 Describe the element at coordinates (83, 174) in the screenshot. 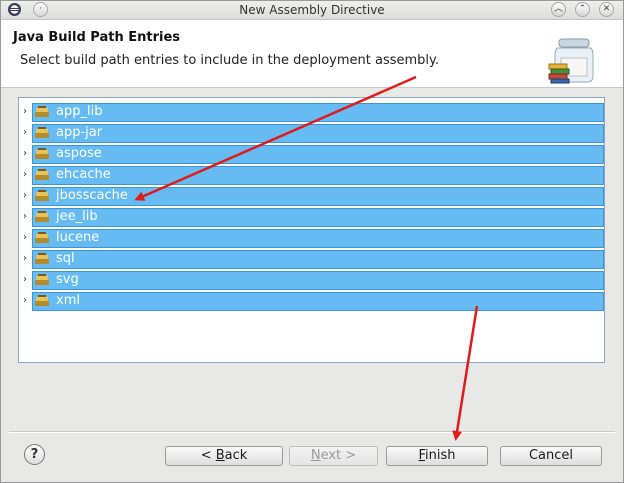

I see `tree-item-label: ehcache` at that location.